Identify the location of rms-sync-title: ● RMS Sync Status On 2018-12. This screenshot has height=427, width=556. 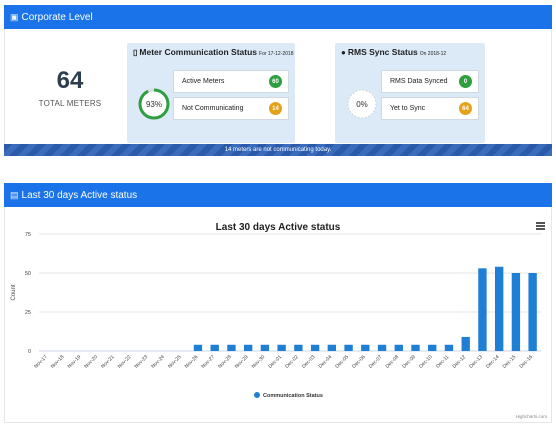
(394, 52).